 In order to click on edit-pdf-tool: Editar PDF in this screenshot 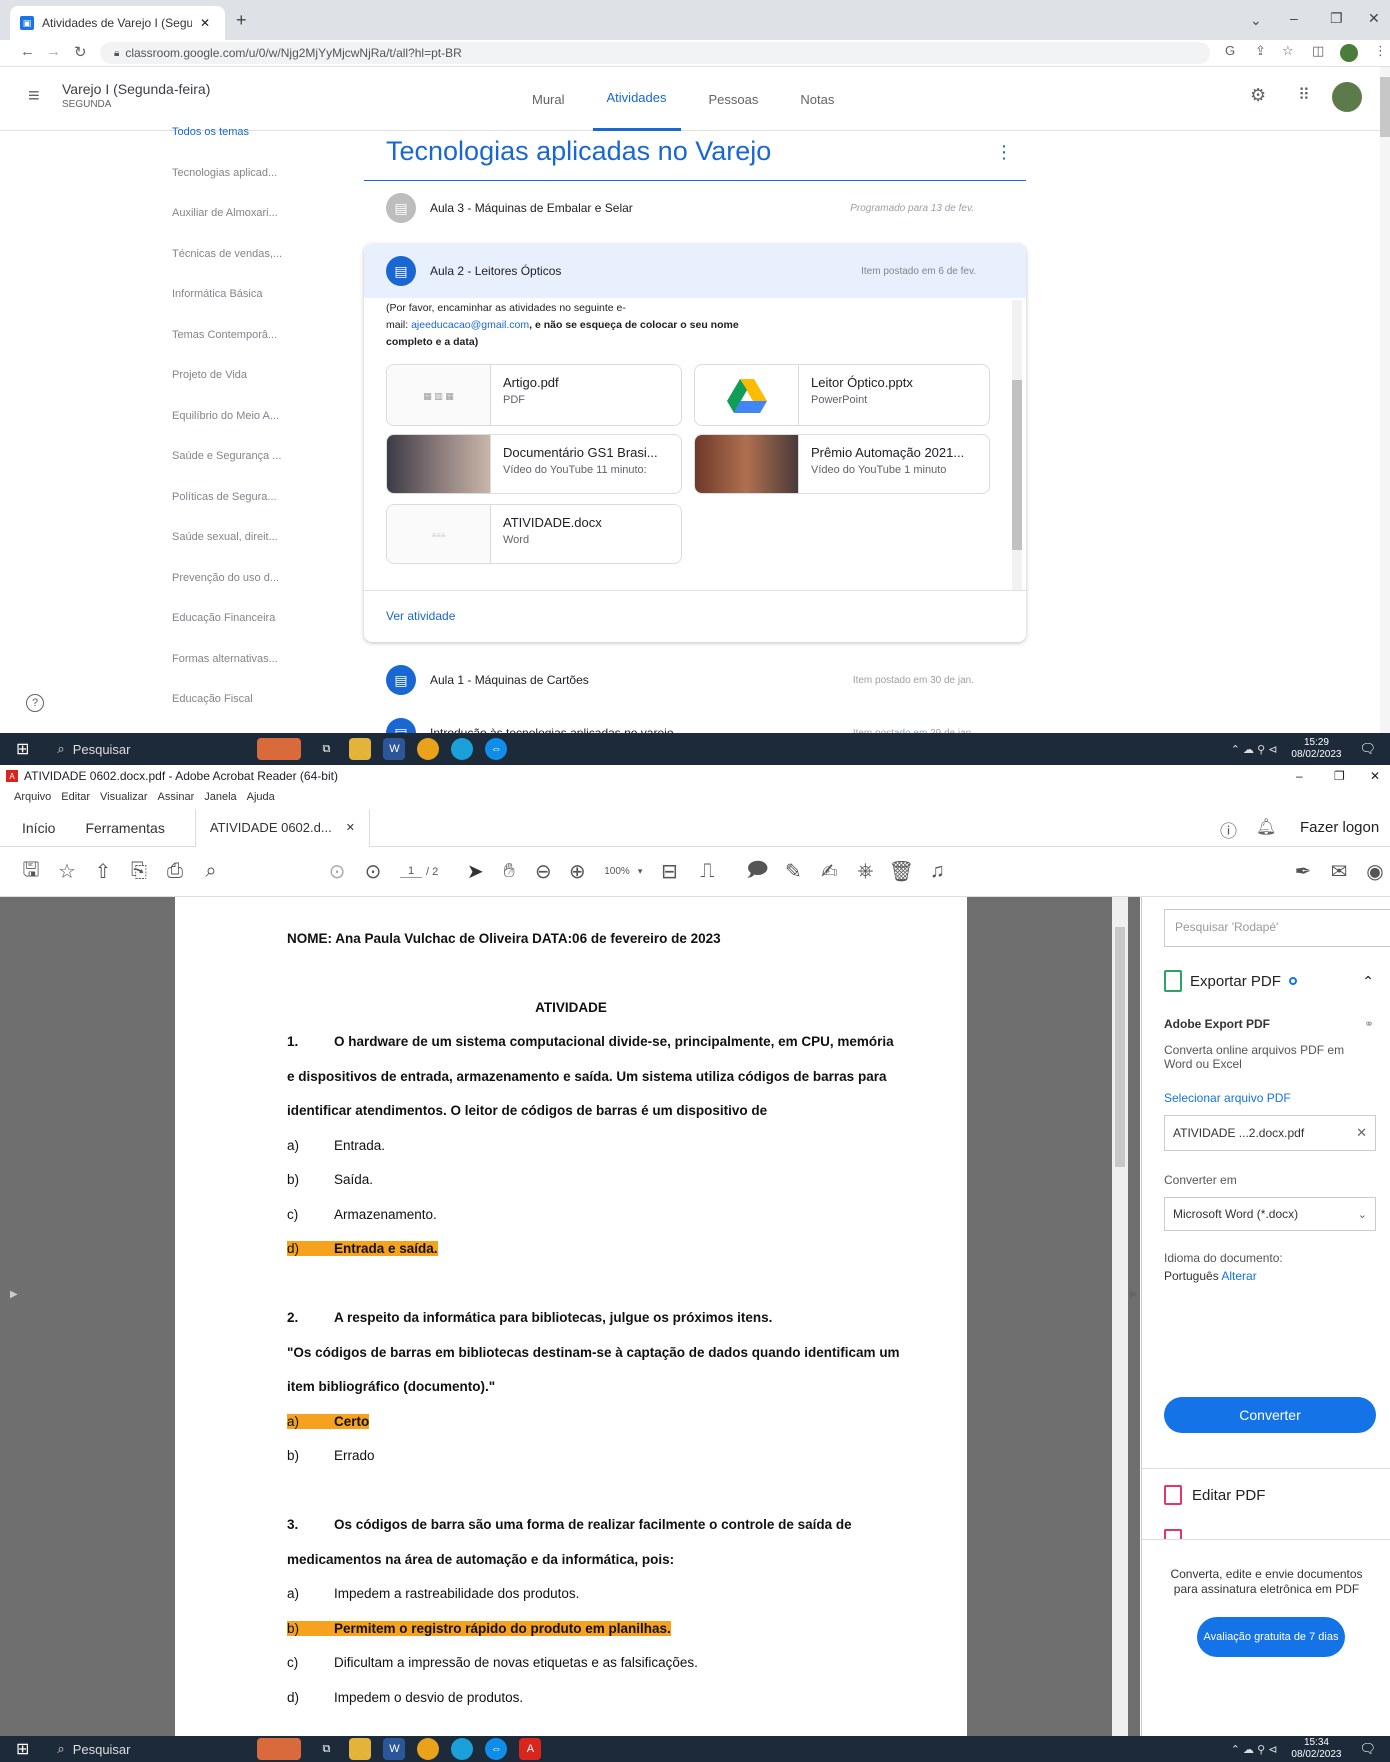, I will do `click(1214, 1495)`.